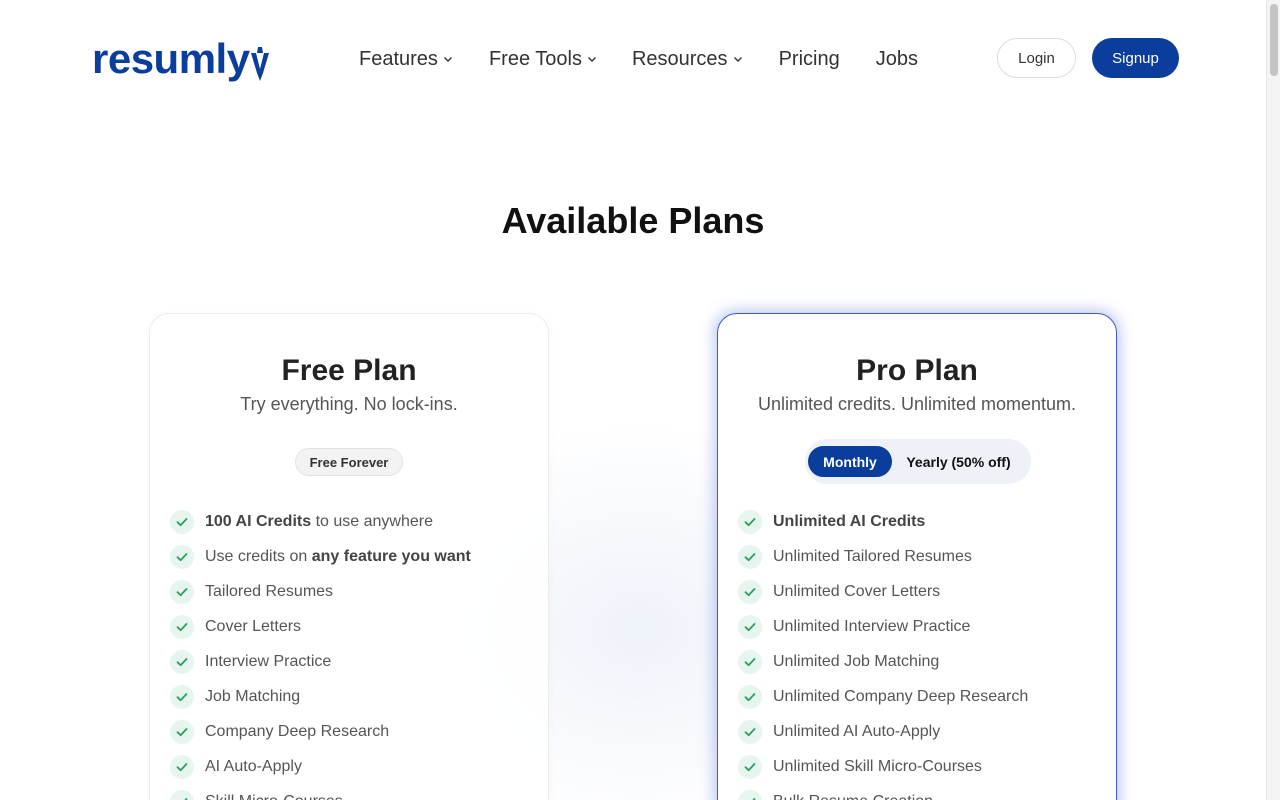 The image size is (1280, 800). I want to click on feature-text: Unlimited Cover Letters, so click(857, 591).